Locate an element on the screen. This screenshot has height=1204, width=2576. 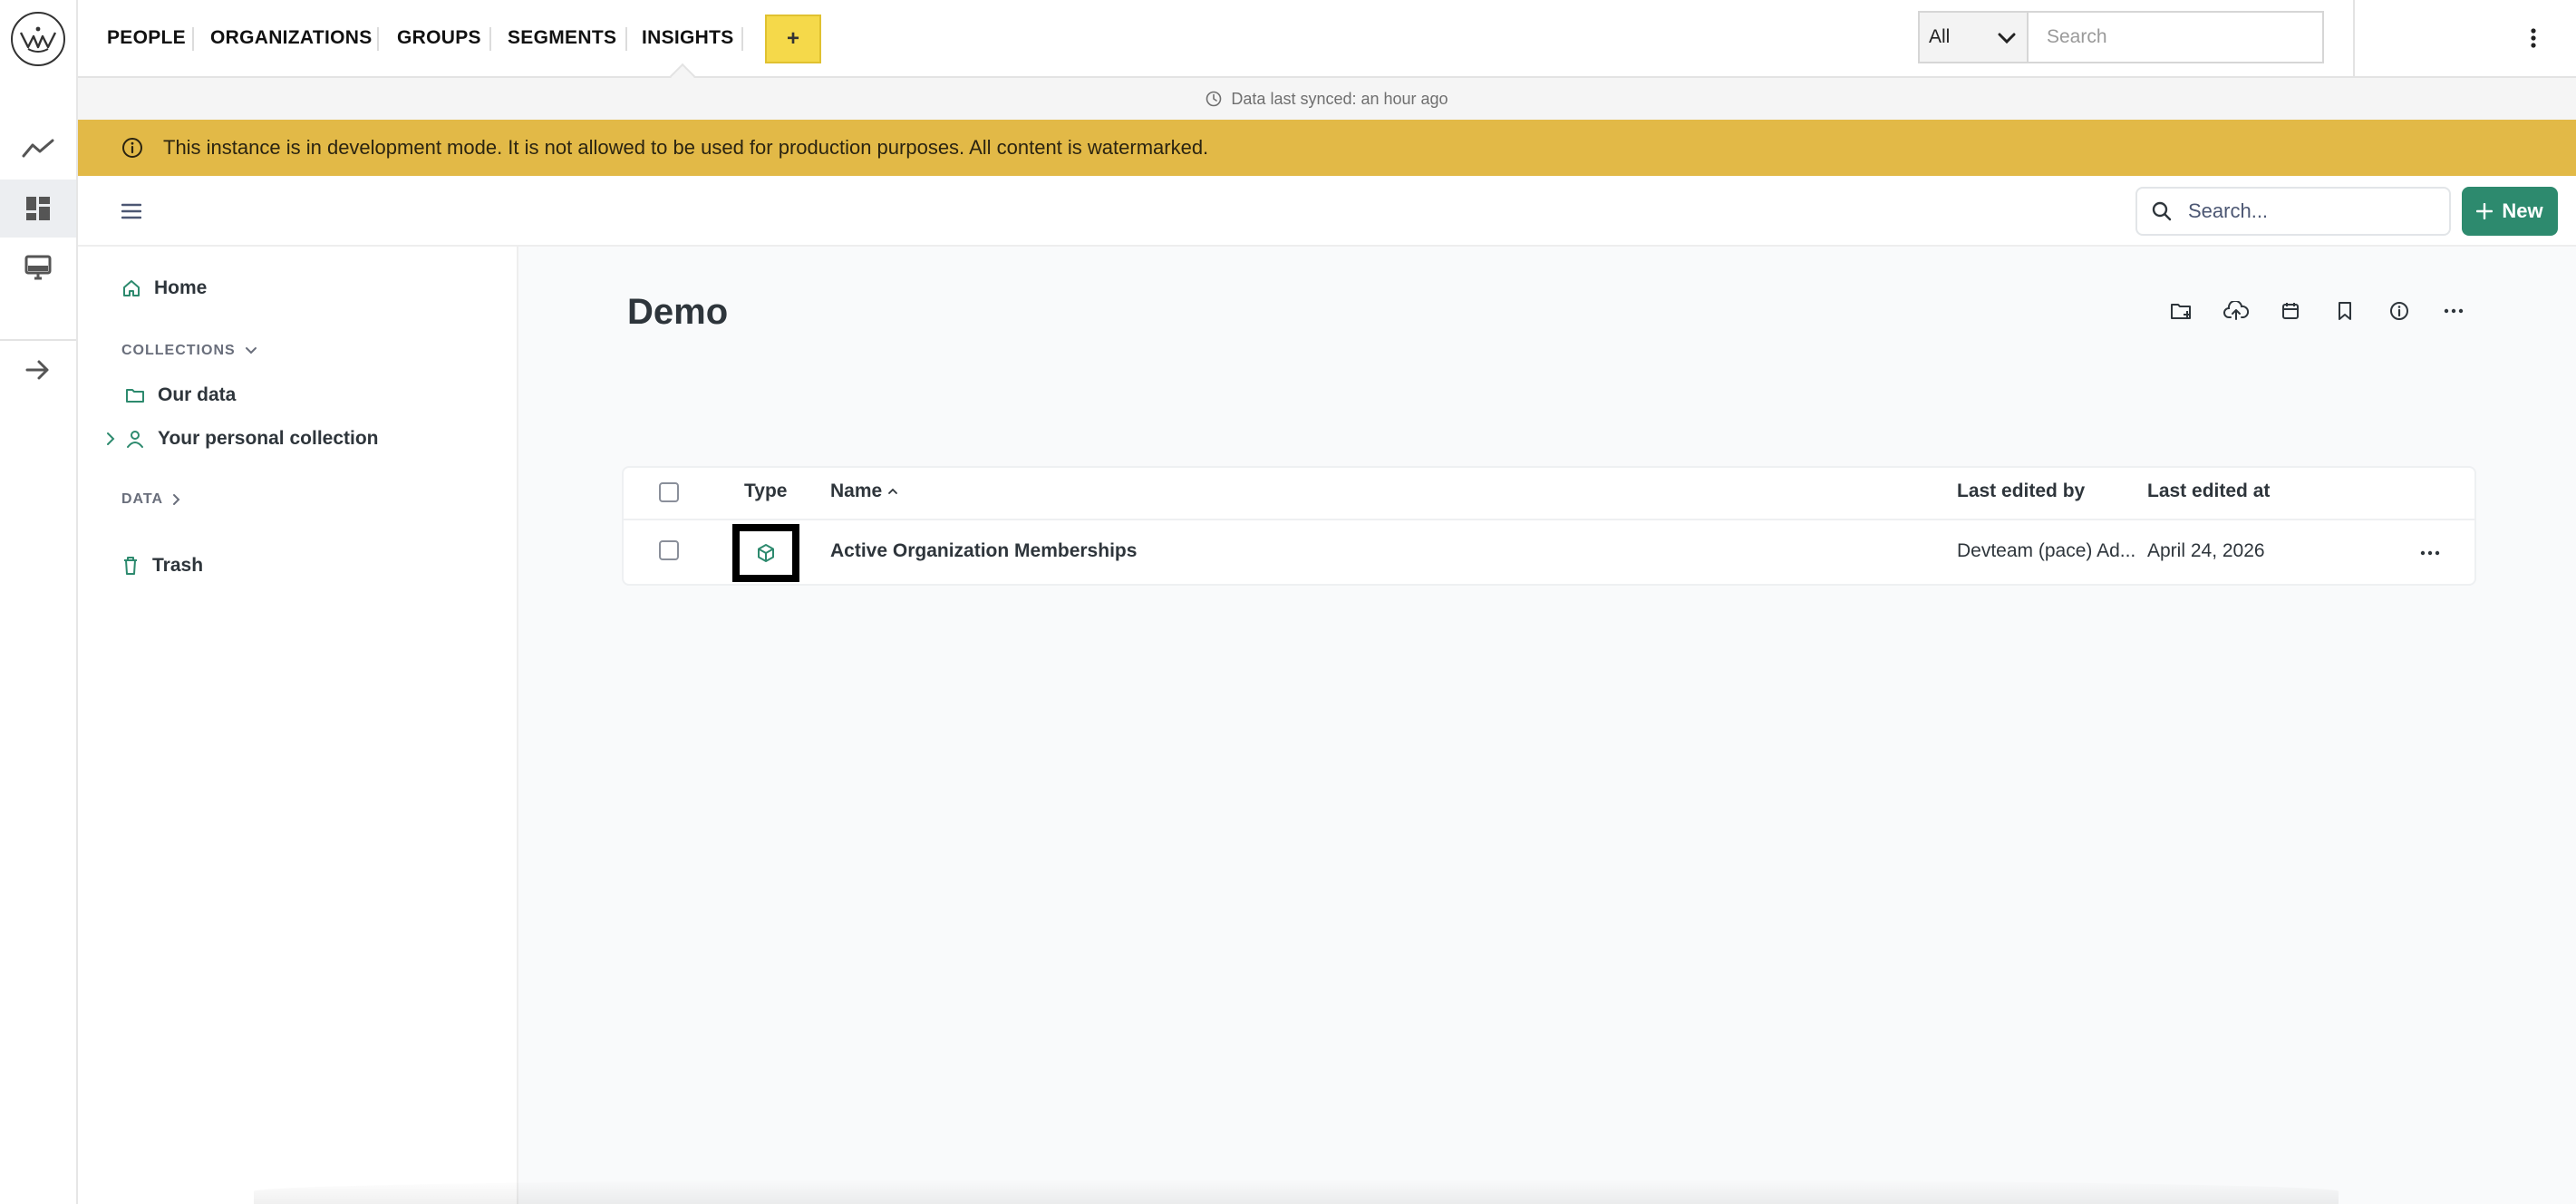
folder-icon is located at coordinates (135, 396).